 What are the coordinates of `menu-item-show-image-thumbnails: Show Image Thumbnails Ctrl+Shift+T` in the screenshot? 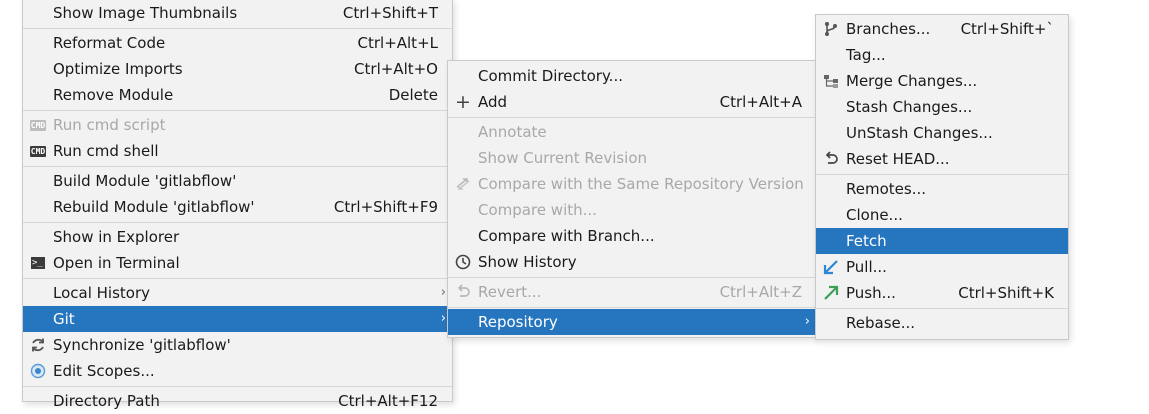 It's located at (237, 13).